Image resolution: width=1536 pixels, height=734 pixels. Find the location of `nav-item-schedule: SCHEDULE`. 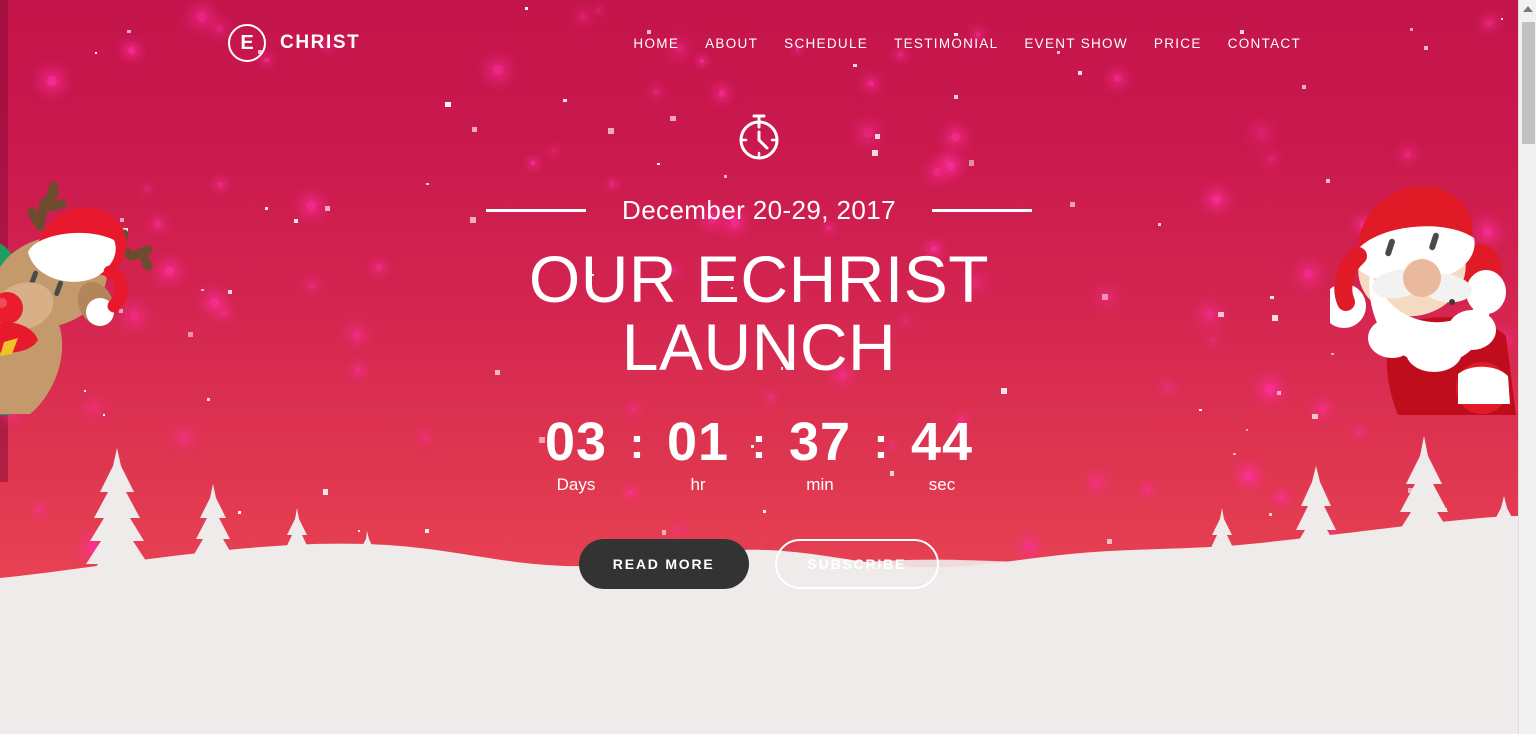

nav-item-schedule: SCHEDULE is located at coordinates (826, 43).